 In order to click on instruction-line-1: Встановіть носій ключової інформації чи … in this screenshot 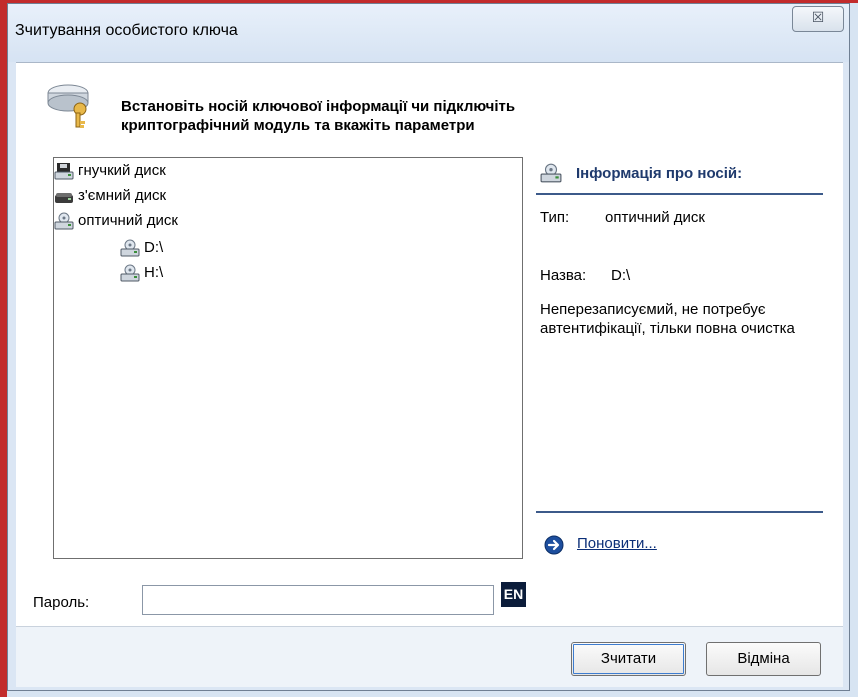, I will do `click(318, 106)`.